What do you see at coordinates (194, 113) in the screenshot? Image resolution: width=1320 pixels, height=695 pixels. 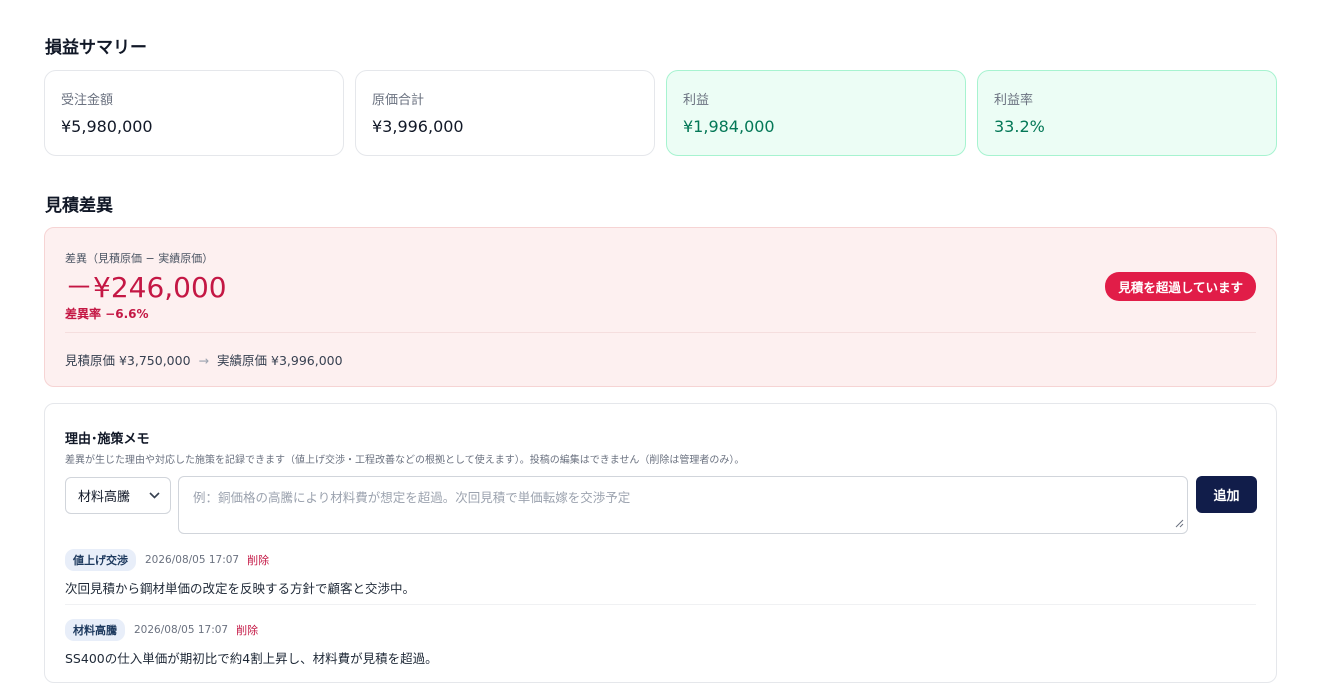 I see `card-order-amount: 受注金額 ¥5,980,000` at bounding box center [194, 113].